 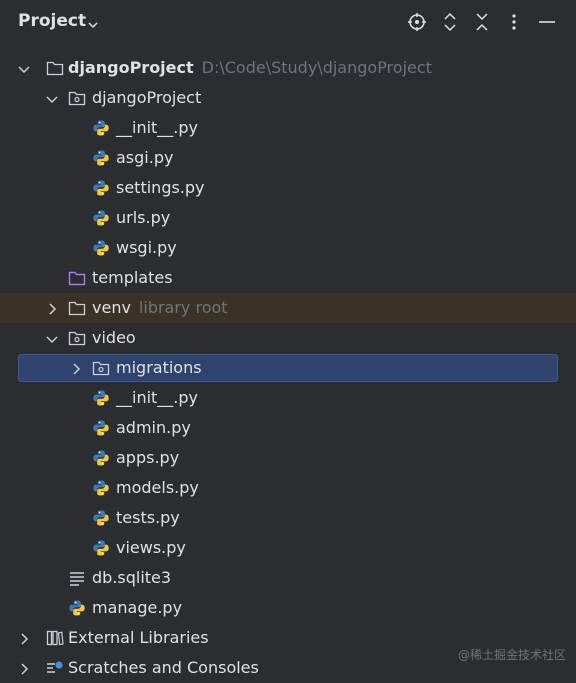 What do you see at coordinates (111, 307) in the screenshot?
I see `tree-item-name: venv` at bounding box center [111, 307].